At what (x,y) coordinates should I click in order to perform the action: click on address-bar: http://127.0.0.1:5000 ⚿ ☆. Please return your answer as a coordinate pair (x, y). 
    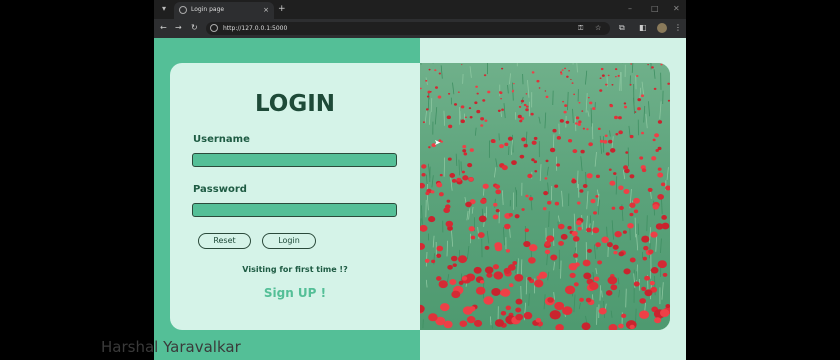
    Looking at the image, I should click on (408, 28).